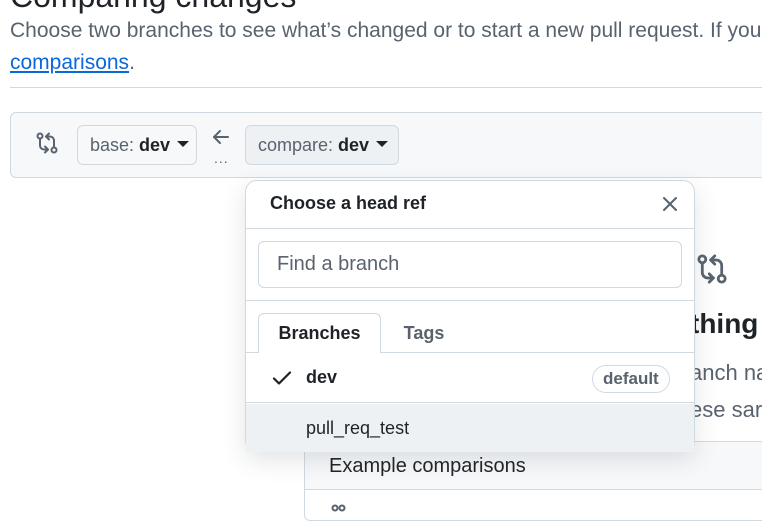 The width and height of the screenshot is (762, 525). Describe the element at coordinates (322, 377) in the screenshot. I see `branch-name: dev` at that location.